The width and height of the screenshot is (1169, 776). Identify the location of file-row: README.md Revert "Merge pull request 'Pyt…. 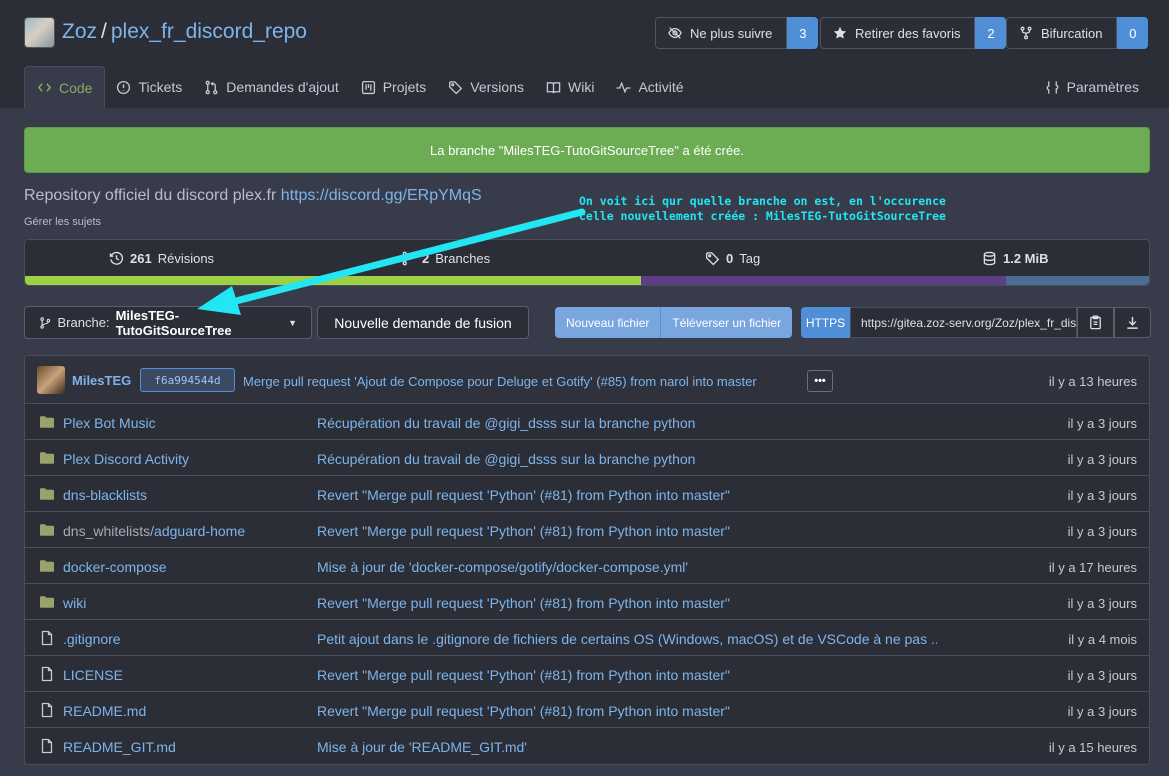
(587, 710).